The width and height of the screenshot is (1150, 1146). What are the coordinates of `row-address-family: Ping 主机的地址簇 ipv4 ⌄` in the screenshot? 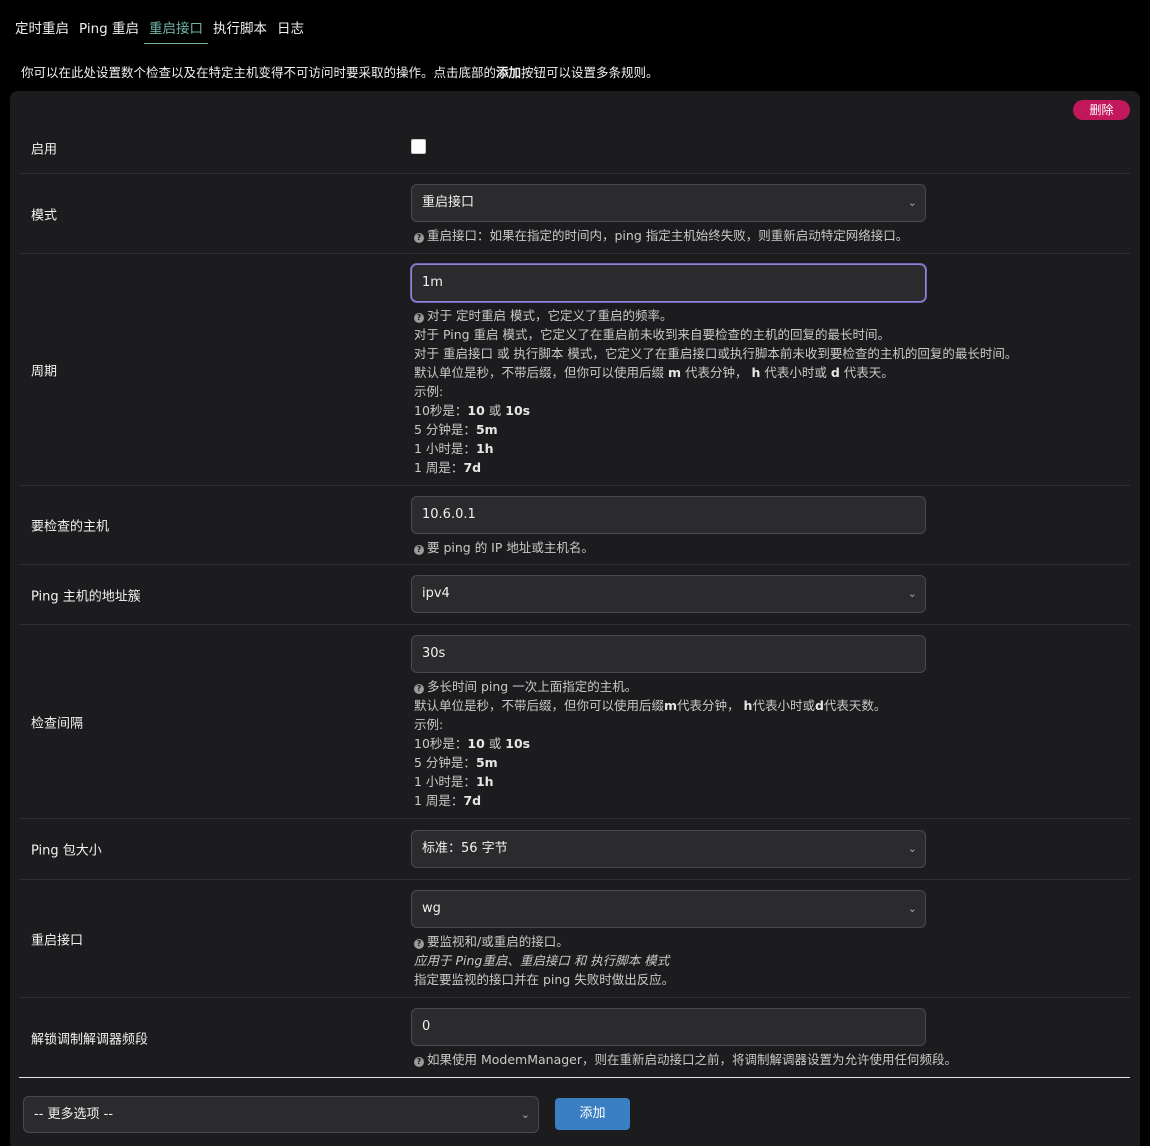 It's located at (574, 595).